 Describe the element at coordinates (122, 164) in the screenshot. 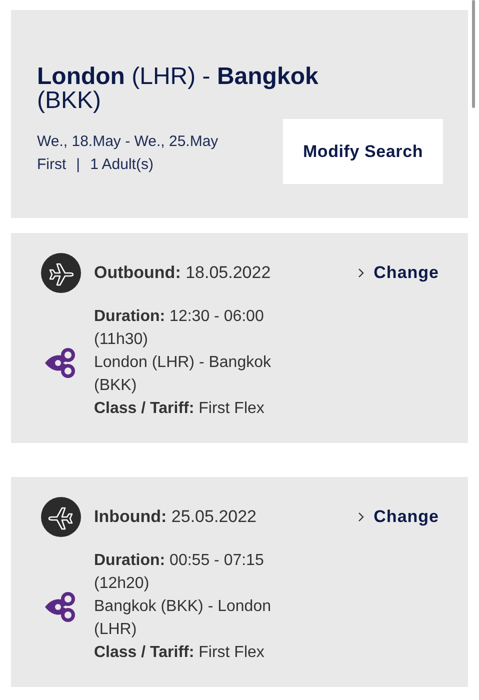

I see `passenger-count: 1 Adult(s)` at that location.